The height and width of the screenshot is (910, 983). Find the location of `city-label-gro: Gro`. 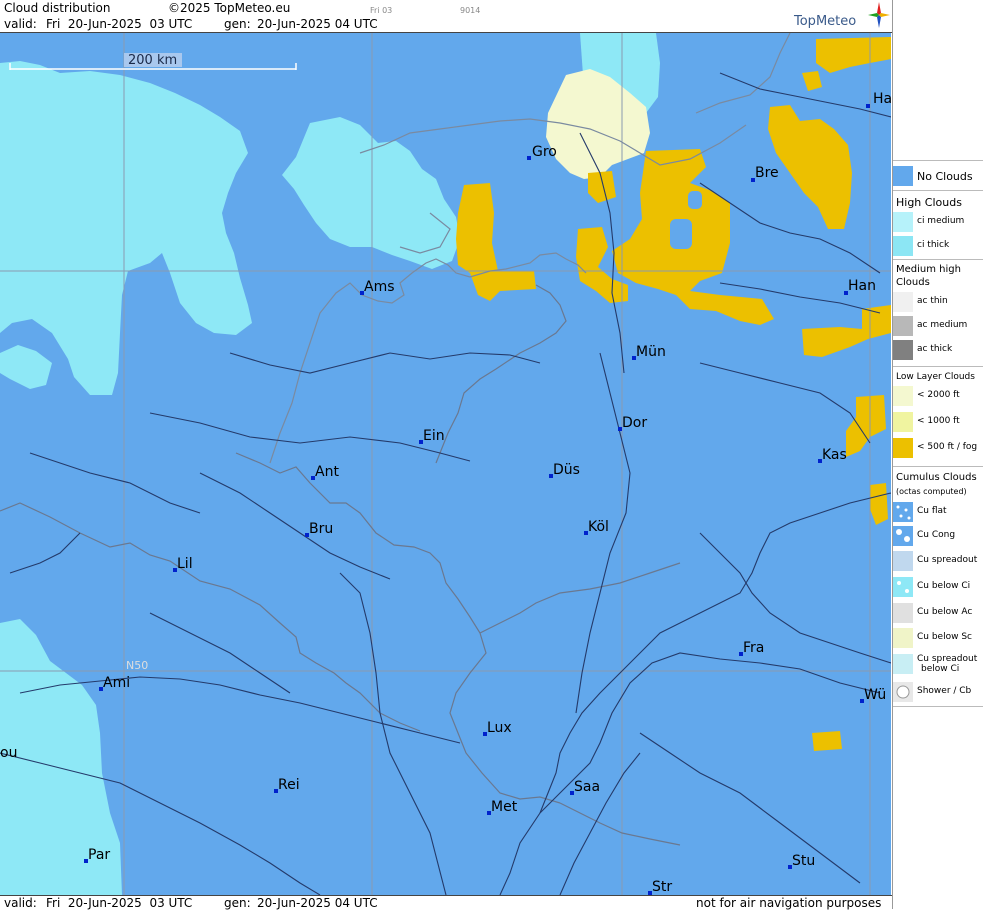

city-label-gro: Gro is located at coordinates (544, 152).